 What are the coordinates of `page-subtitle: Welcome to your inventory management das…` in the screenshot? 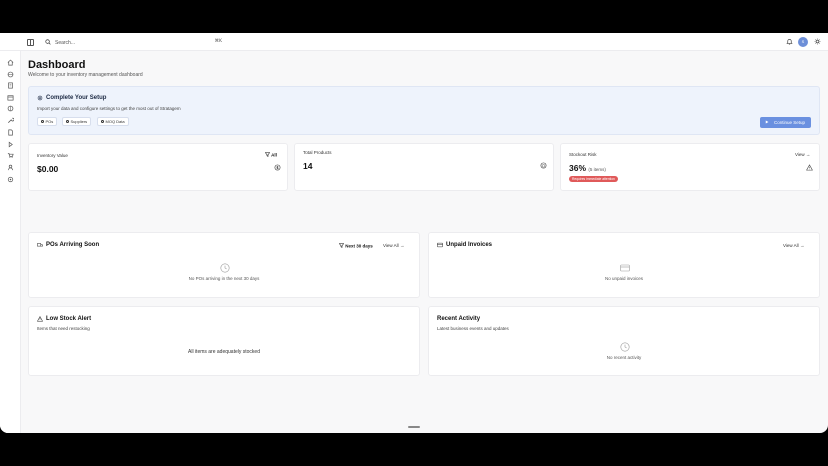 It's located at (85, 75).